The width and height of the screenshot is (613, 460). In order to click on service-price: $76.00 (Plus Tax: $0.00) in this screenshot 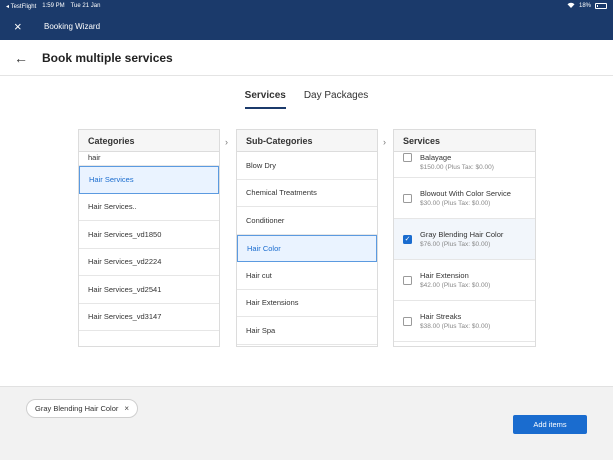, I will do `click(455, 244)`.